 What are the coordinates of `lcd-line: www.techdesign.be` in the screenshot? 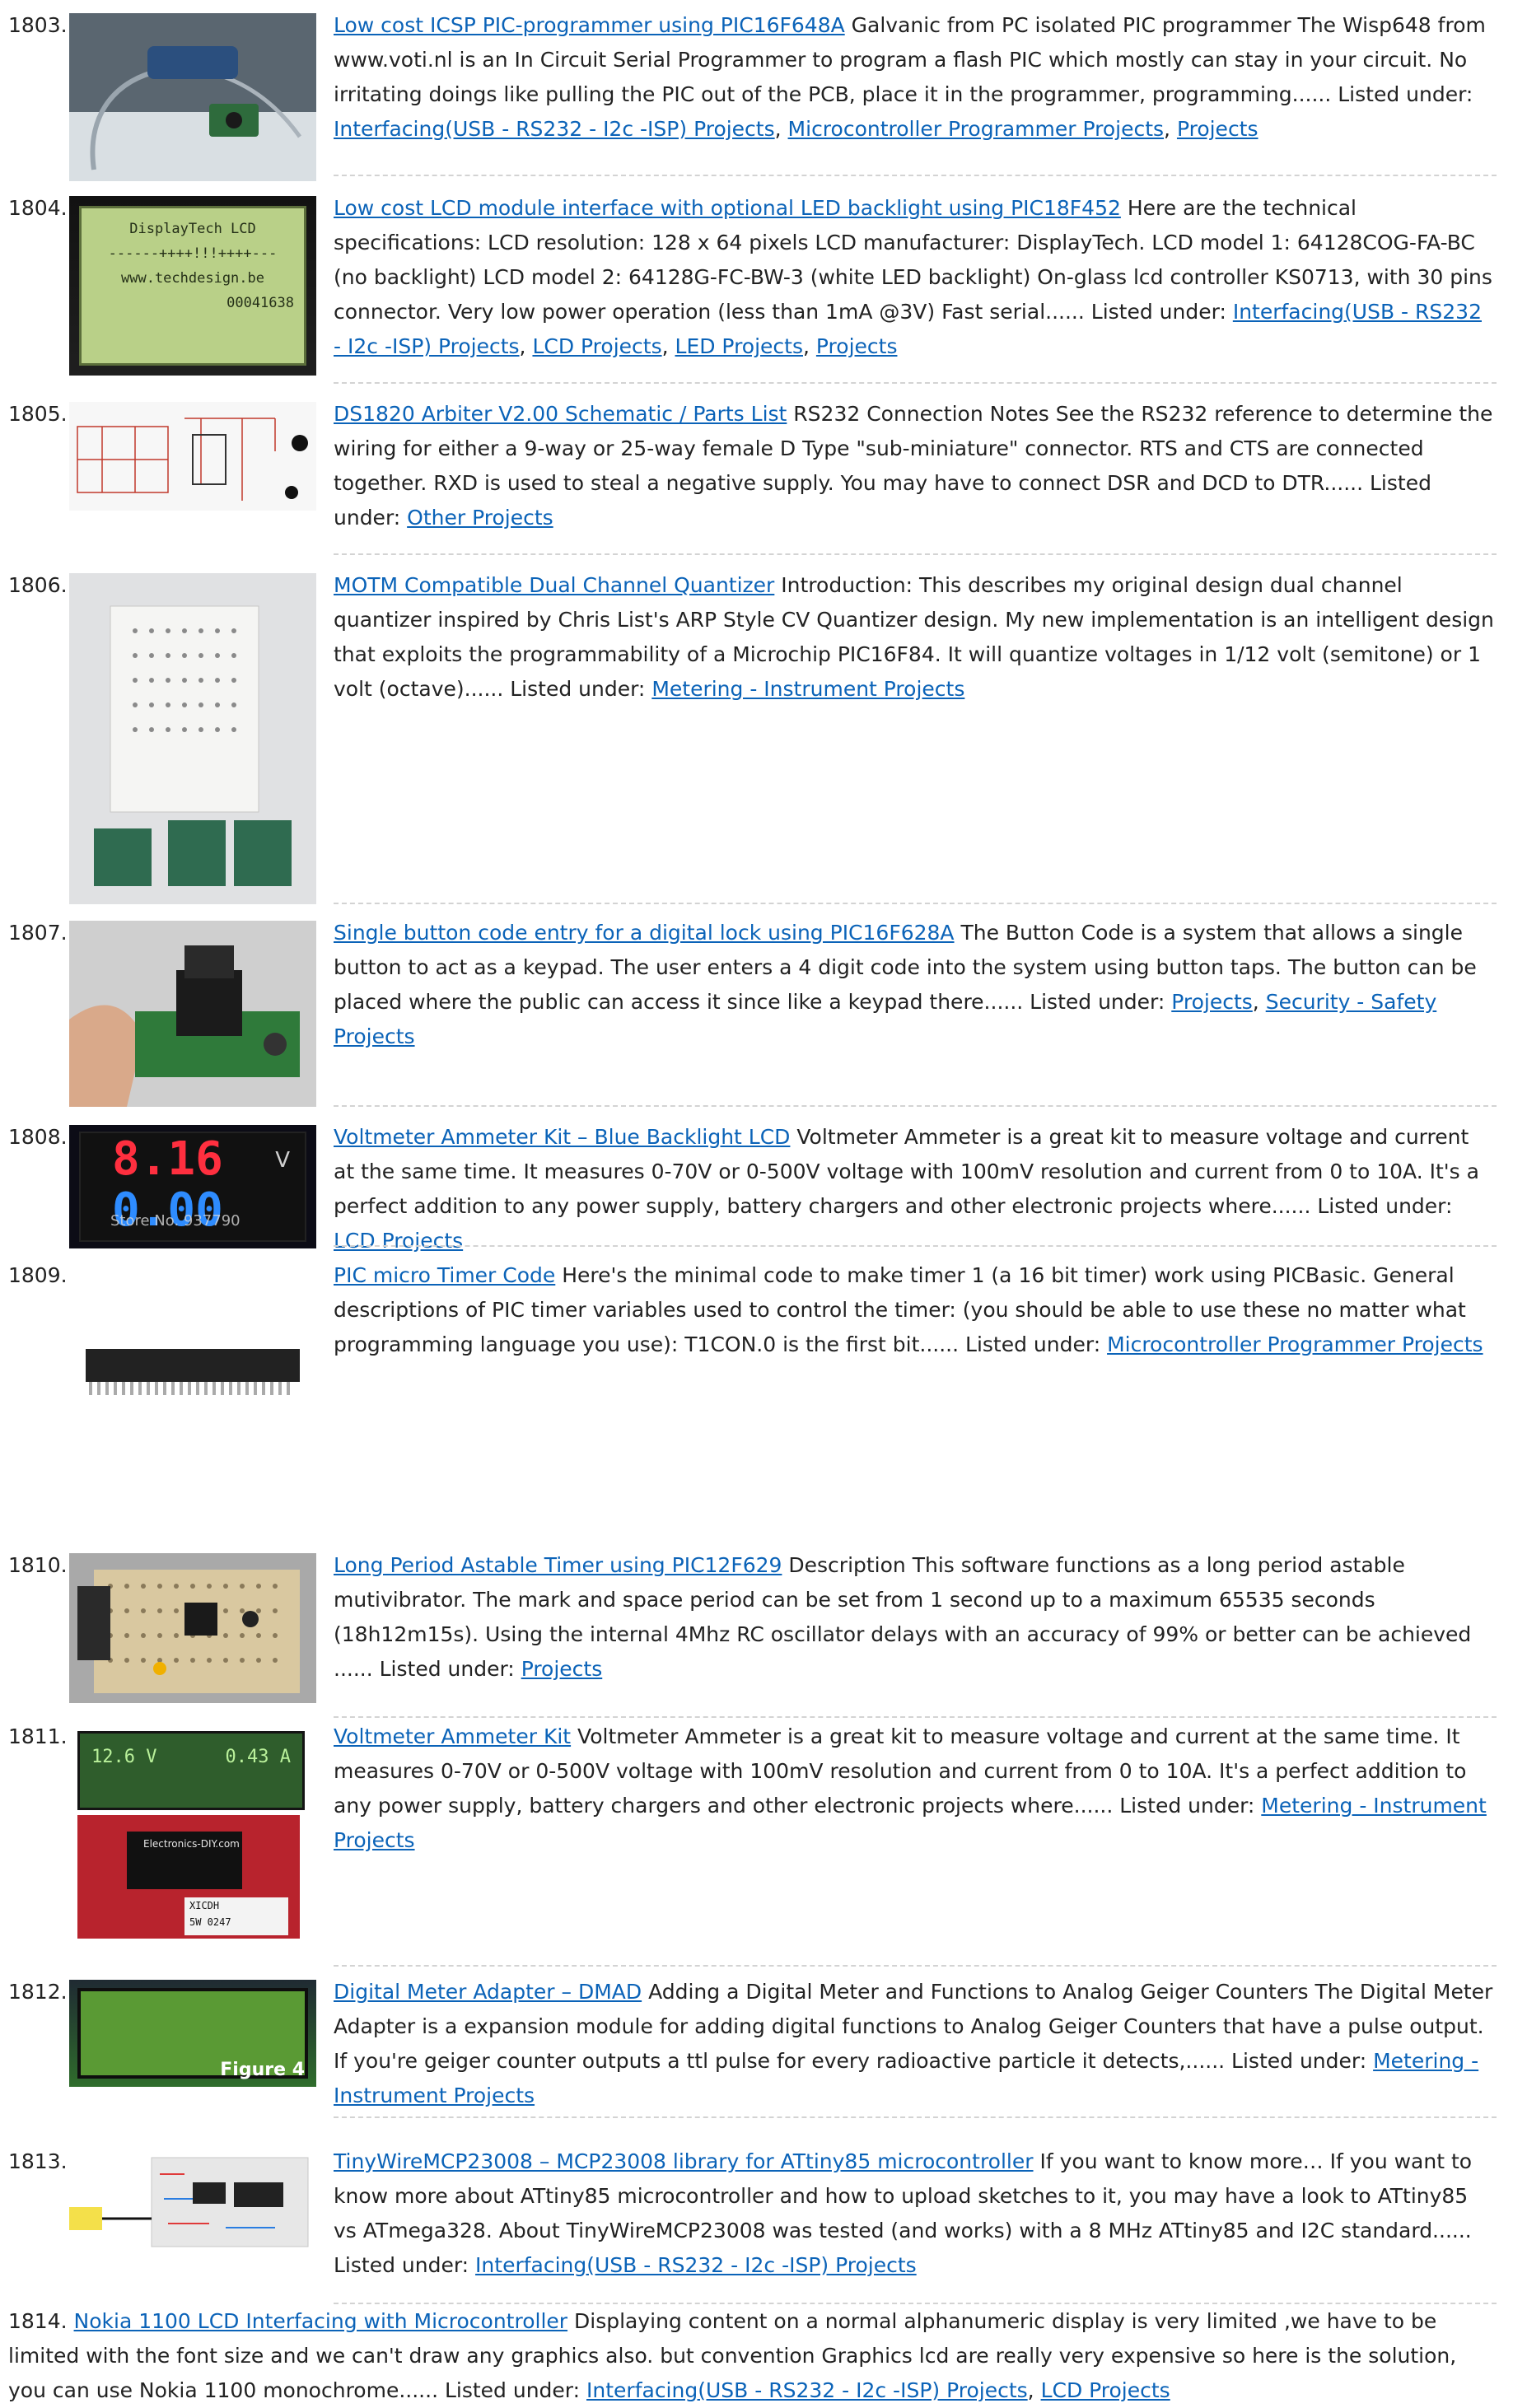 It's located at (192, 278).